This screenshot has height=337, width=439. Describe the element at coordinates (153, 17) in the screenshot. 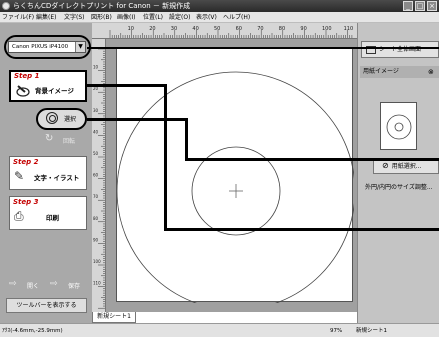

I see `menu-position: 位置(L)` at that location.